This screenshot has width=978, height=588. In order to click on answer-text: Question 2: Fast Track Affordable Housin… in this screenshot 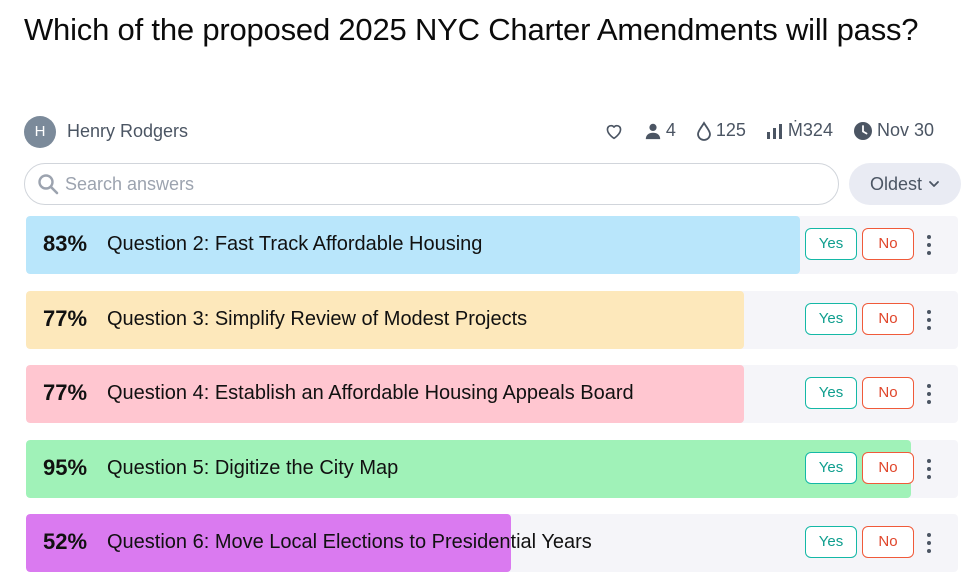, I will do `click(295, 244)`.